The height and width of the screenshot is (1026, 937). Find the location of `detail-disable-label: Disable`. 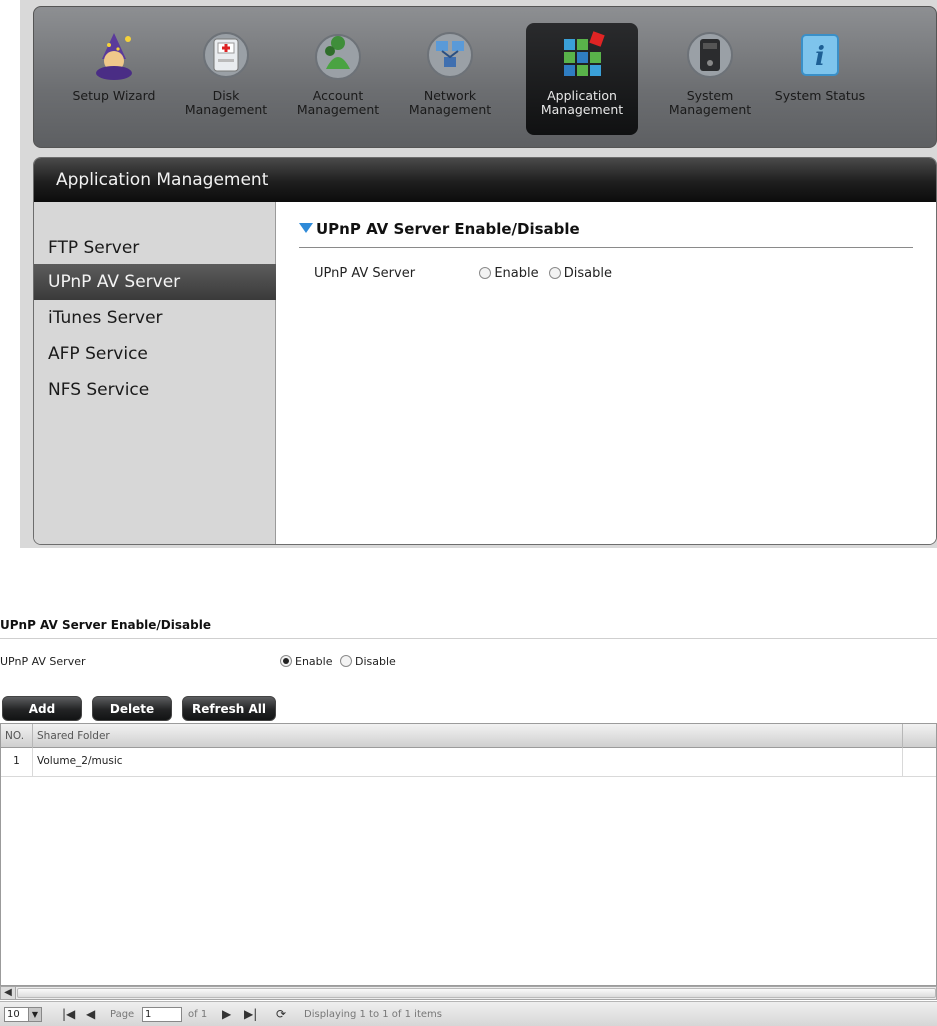

detail-disable-label: Disable is located at coordinates (375, 661).